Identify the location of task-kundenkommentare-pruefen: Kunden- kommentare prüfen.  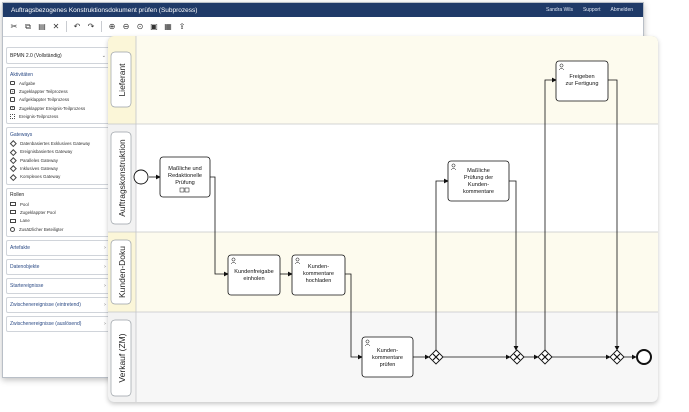
(387, 357).